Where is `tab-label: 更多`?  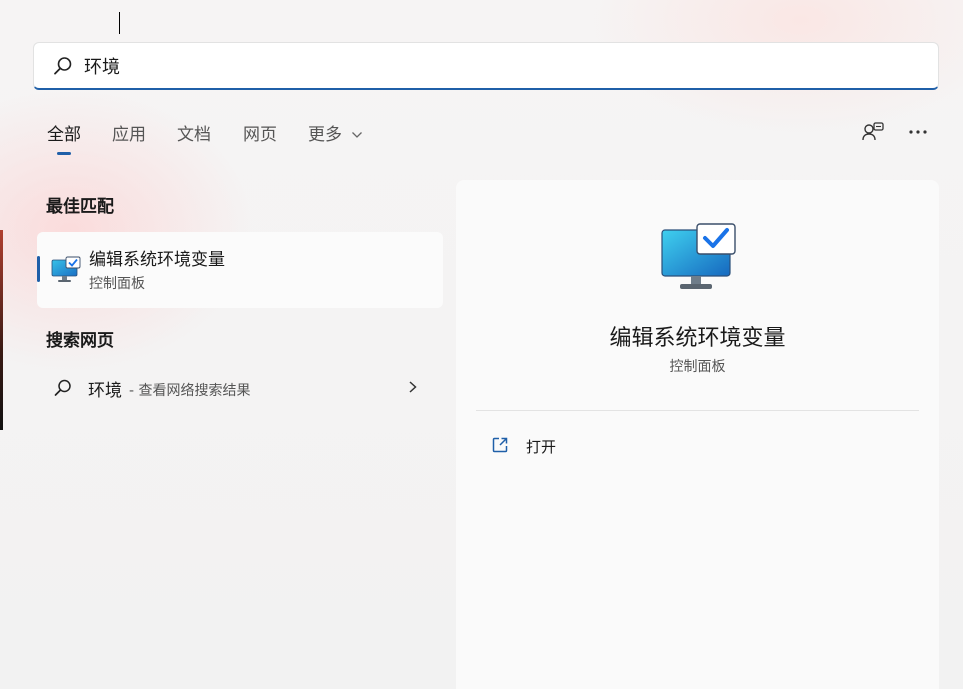
tab-label: 更多 is located at coordinates (325, 135).